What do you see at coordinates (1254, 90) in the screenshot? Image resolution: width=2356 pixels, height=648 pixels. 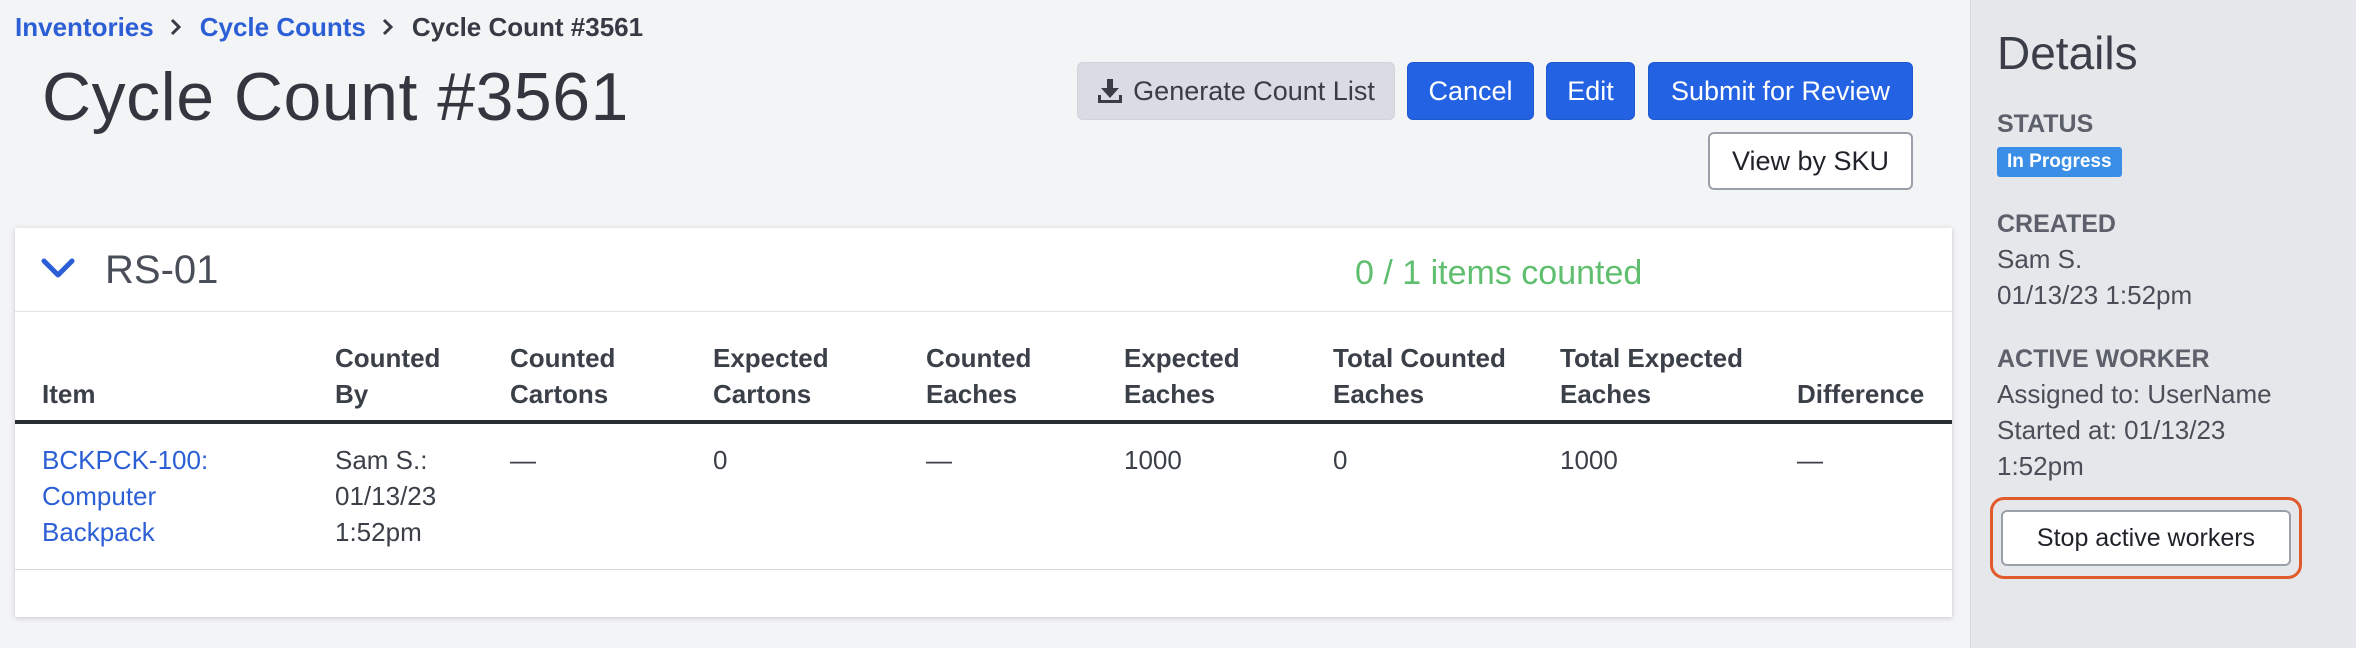 I see `generate-count-list-label: Generate Count List` at bounding box center [1254, 90].